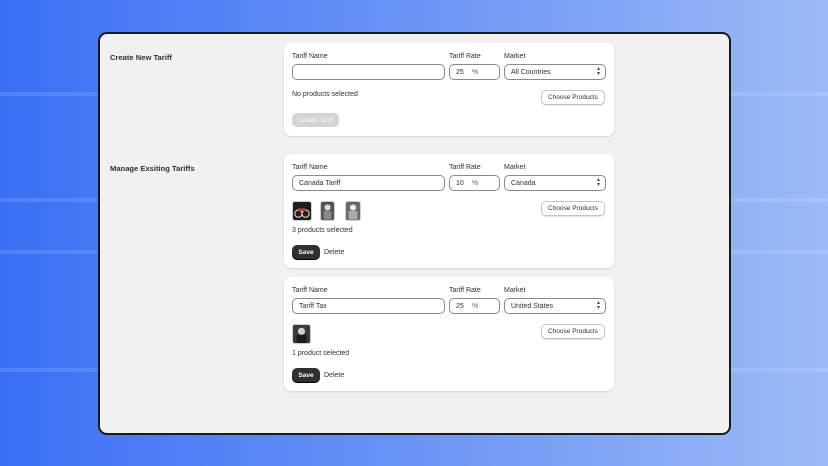 The width and height of the screenshot is (828, 466). Describe the element at coordinates (532, 306) in the screenshot. I see `market-select-value: United States` at that location.